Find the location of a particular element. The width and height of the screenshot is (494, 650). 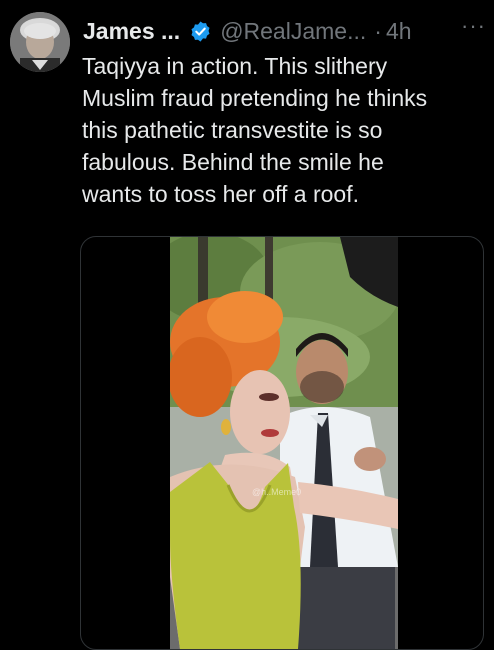

tweet-timestamp: 4h is located at coordinates (399, 31).